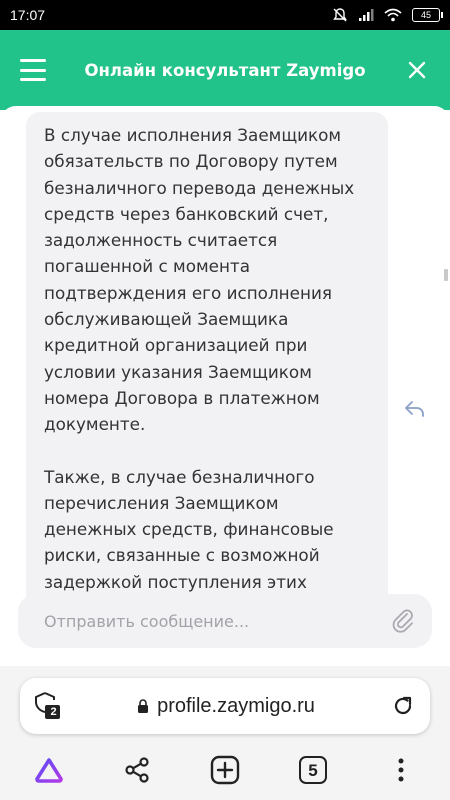 The image size is (450, 800). What do you see at coordinates (53, 712) in the screenshot?
I see `shield-count: 2` at bounding box center [53, 712].